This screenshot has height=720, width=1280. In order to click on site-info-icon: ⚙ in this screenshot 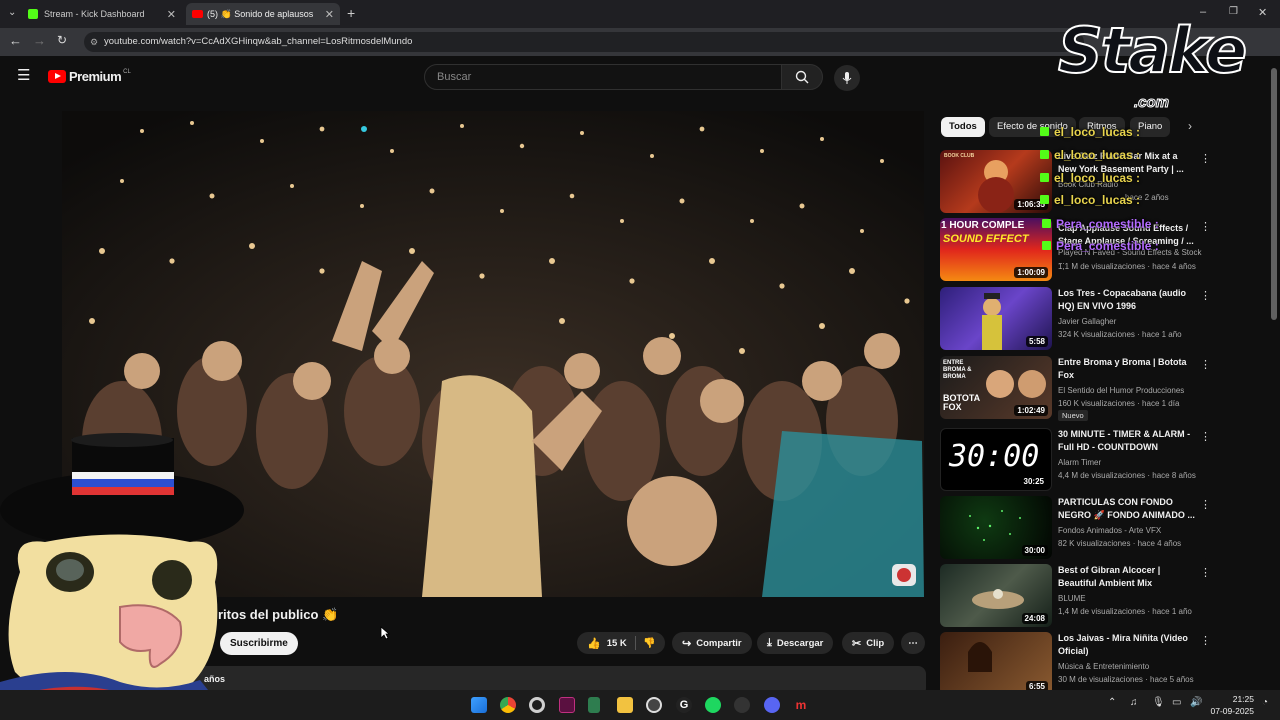, I will do `click(94, 42)`.